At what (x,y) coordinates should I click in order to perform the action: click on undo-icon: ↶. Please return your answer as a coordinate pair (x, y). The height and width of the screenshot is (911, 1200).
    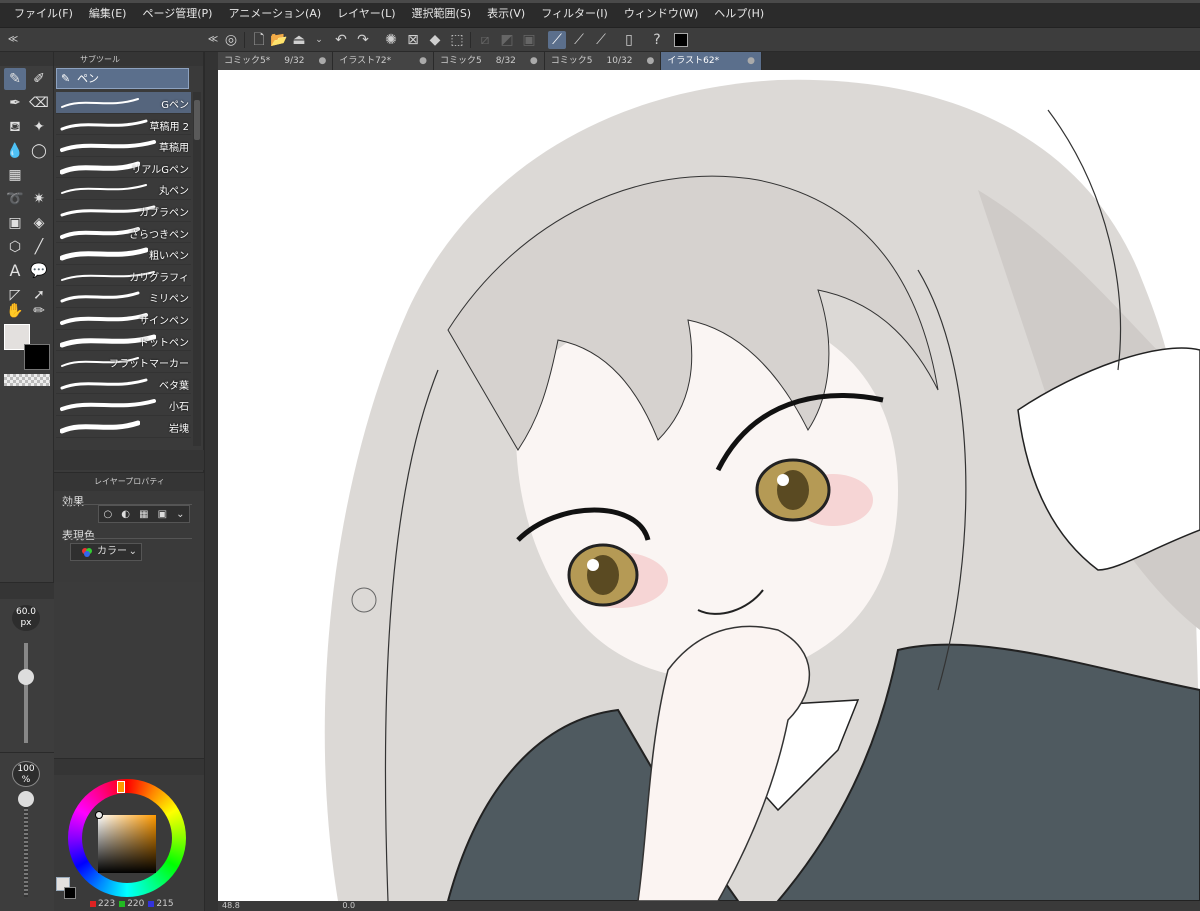
    Looking at the image, I should click on (341, 40).